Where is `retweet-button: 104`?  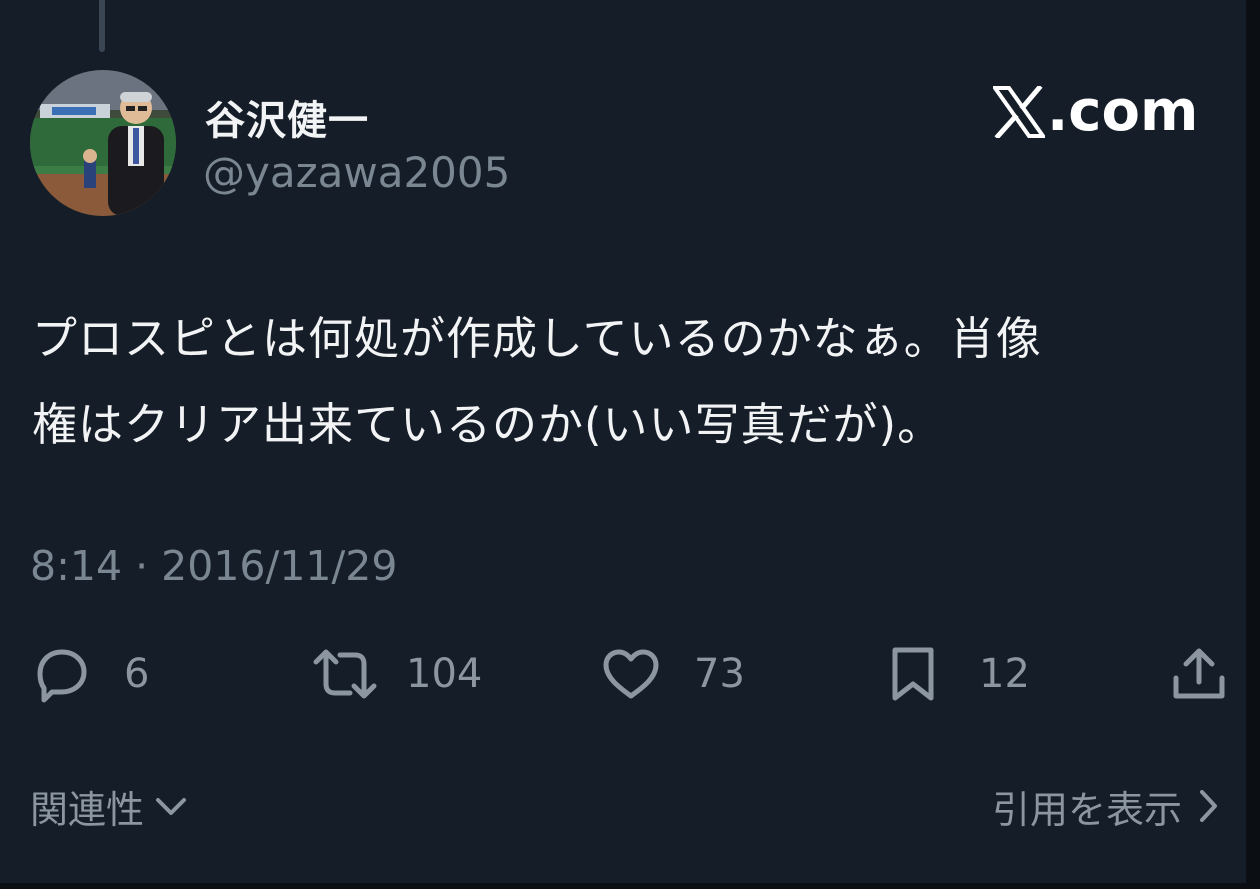 retweet-button: 104 is located at coordinates (396, 674).